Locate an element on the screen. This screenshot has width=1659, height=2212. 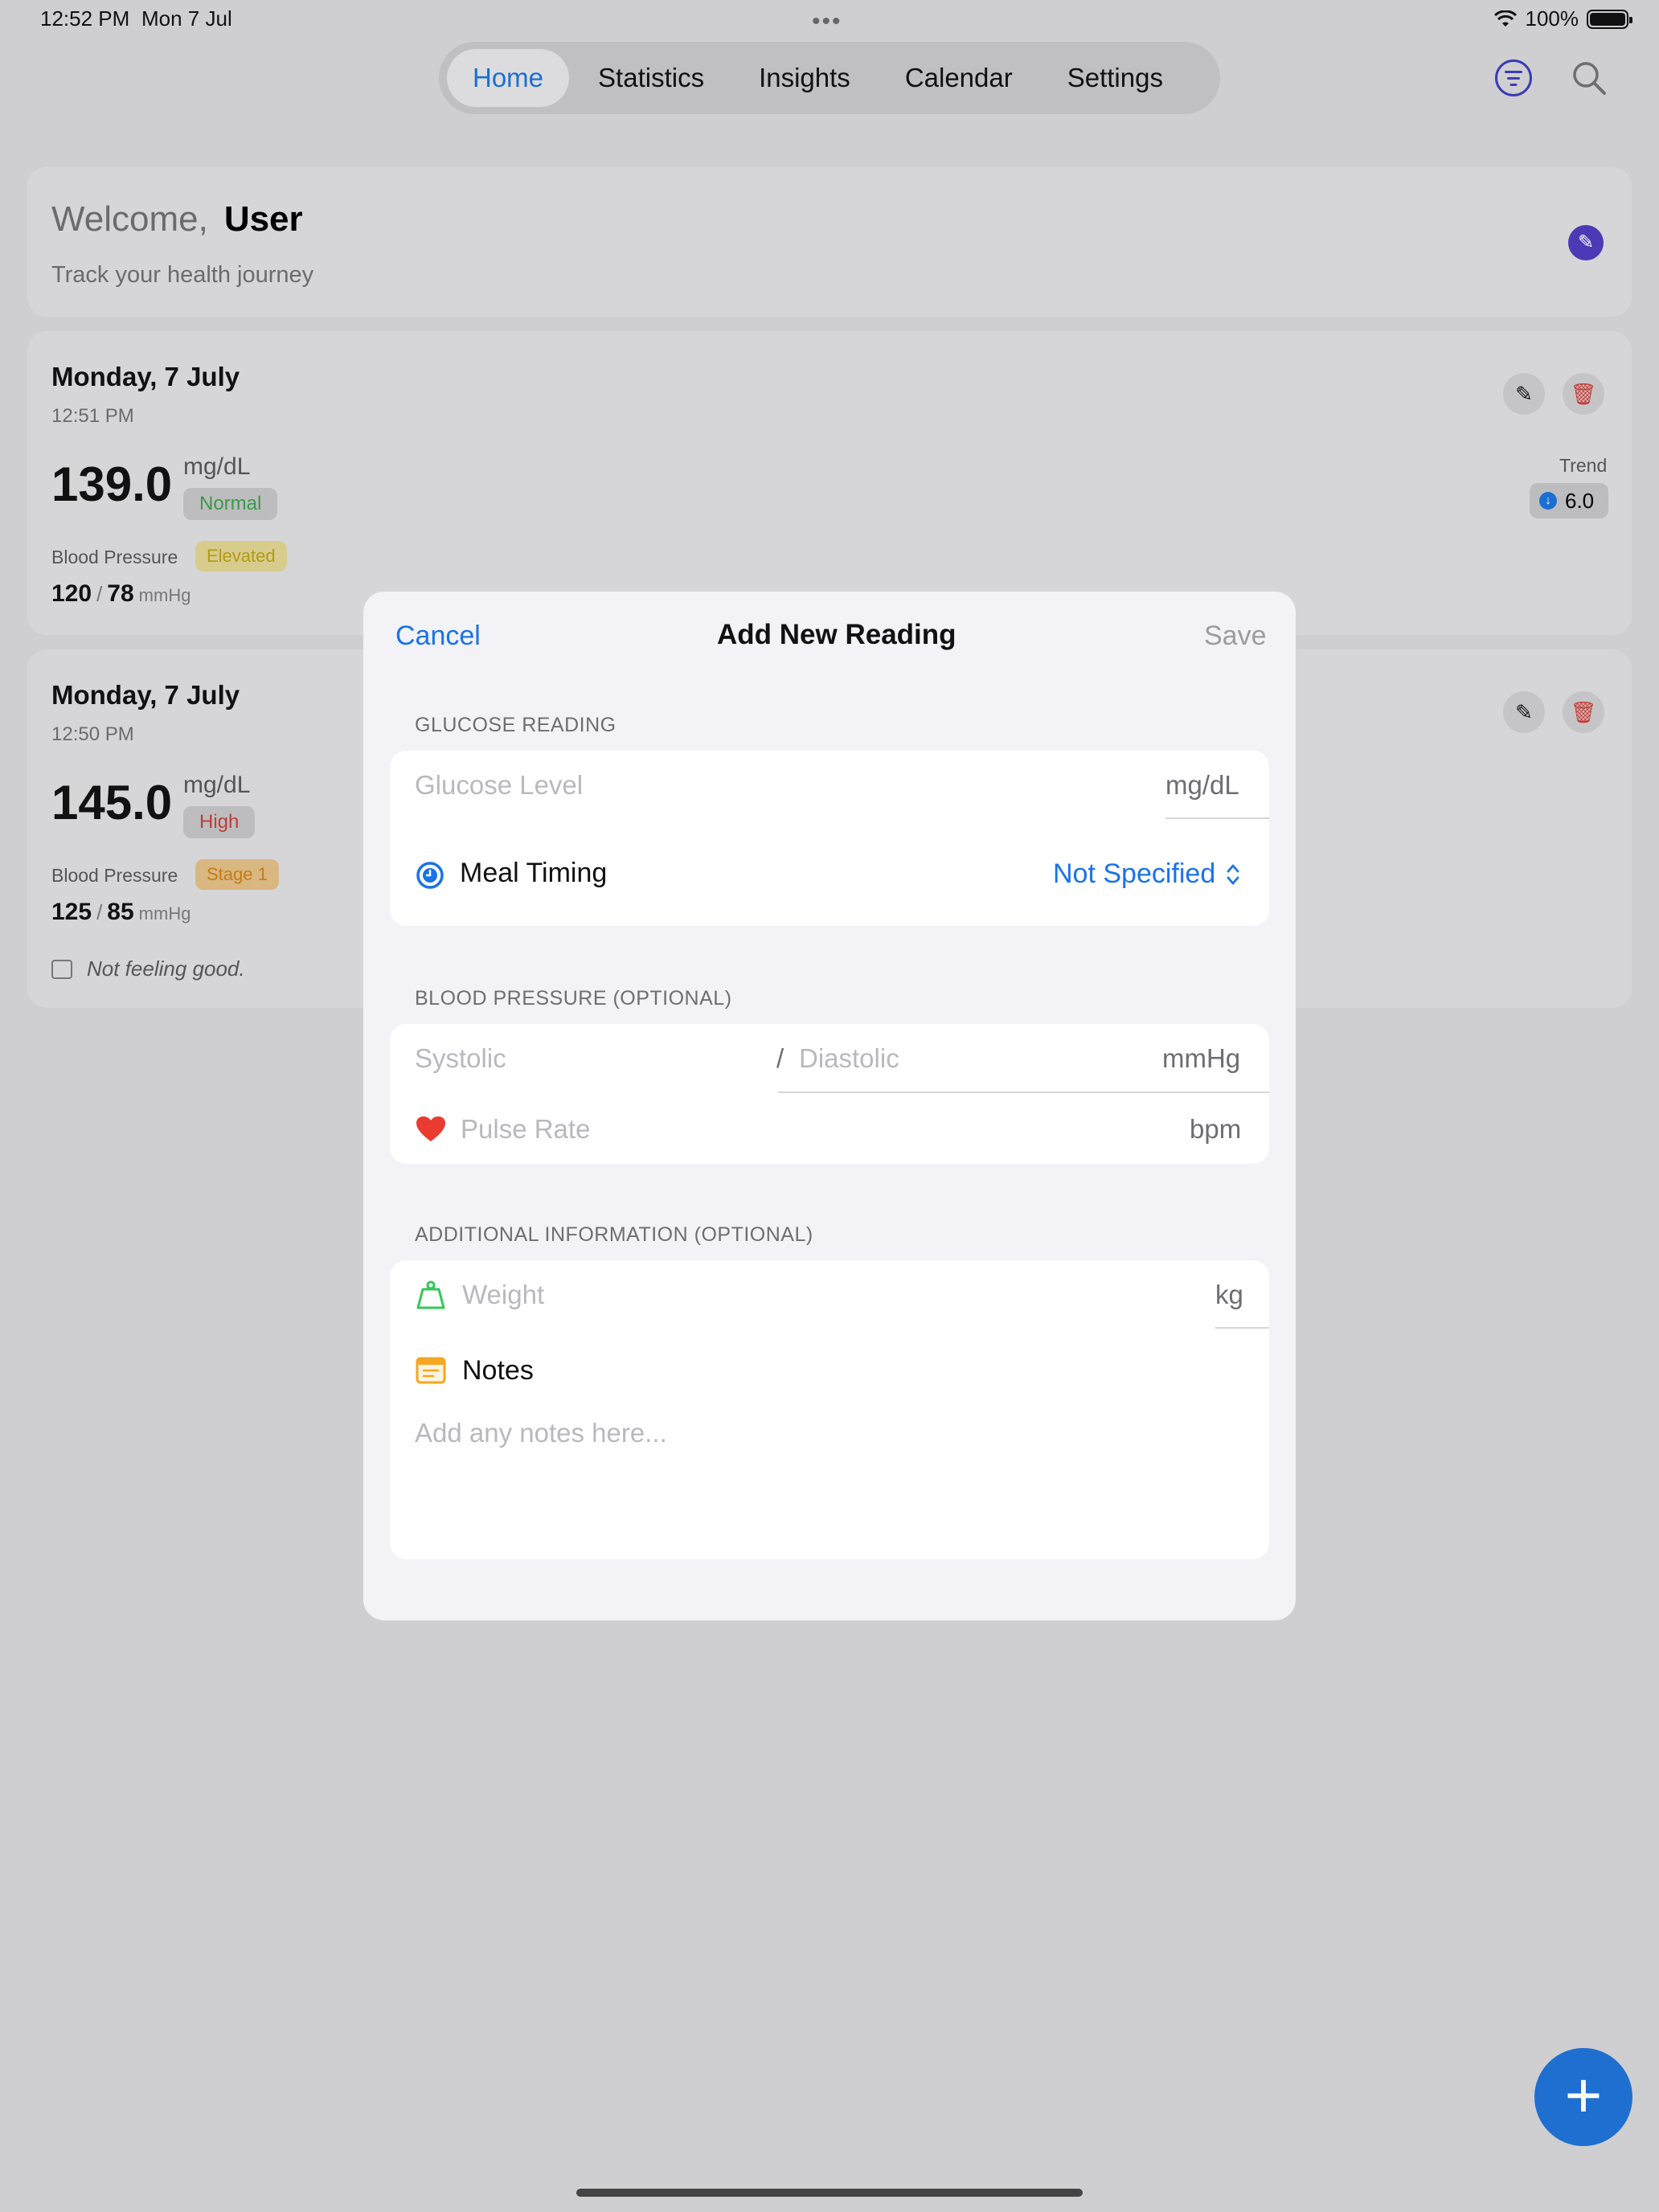
note-icon is located at coordinates (61, 969).